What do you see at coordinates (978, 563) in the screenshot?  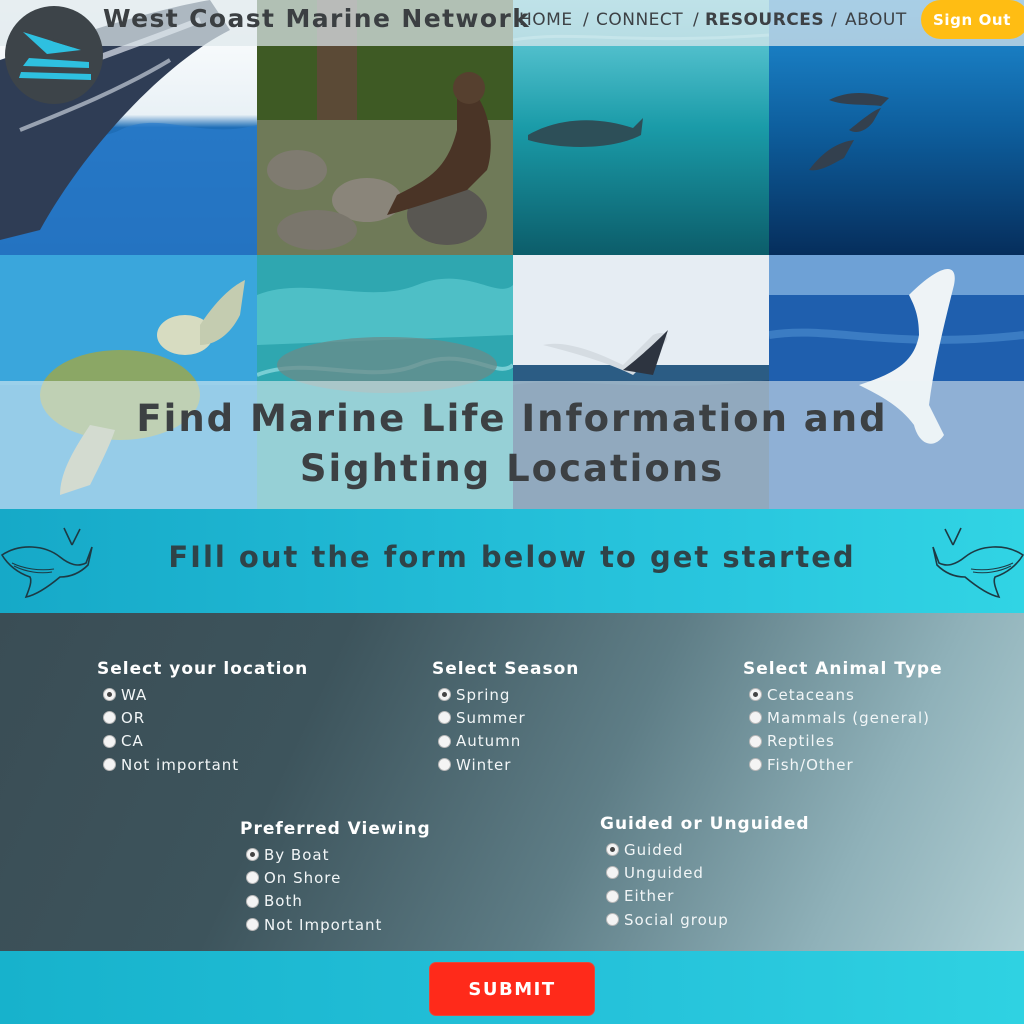 I see `whale-outline-icon` at bounding box center [978, 563].